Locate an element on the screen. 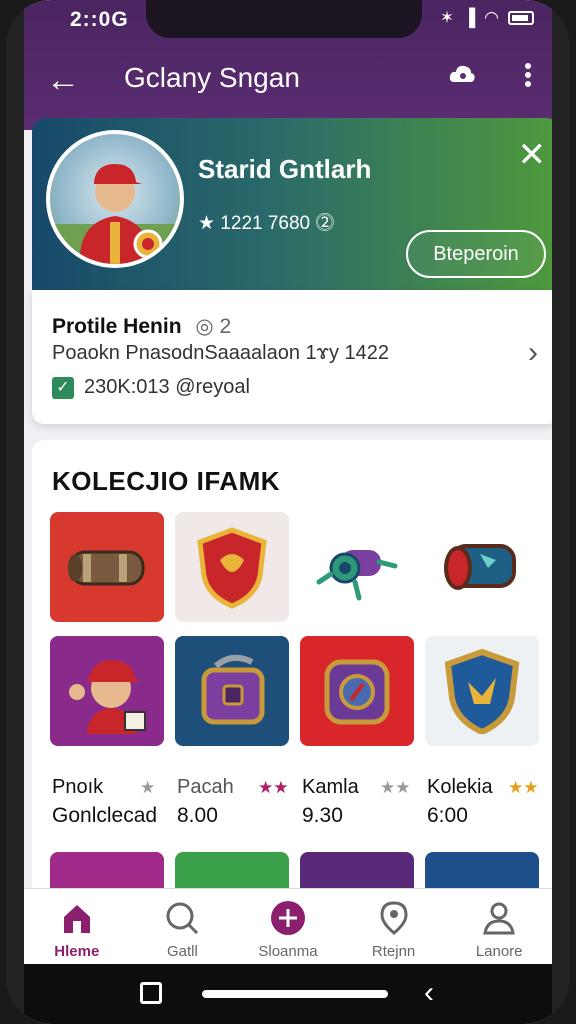 This screenshot has width=576, height=1024. shield-badge-icon is located at coordinates (232, 568).